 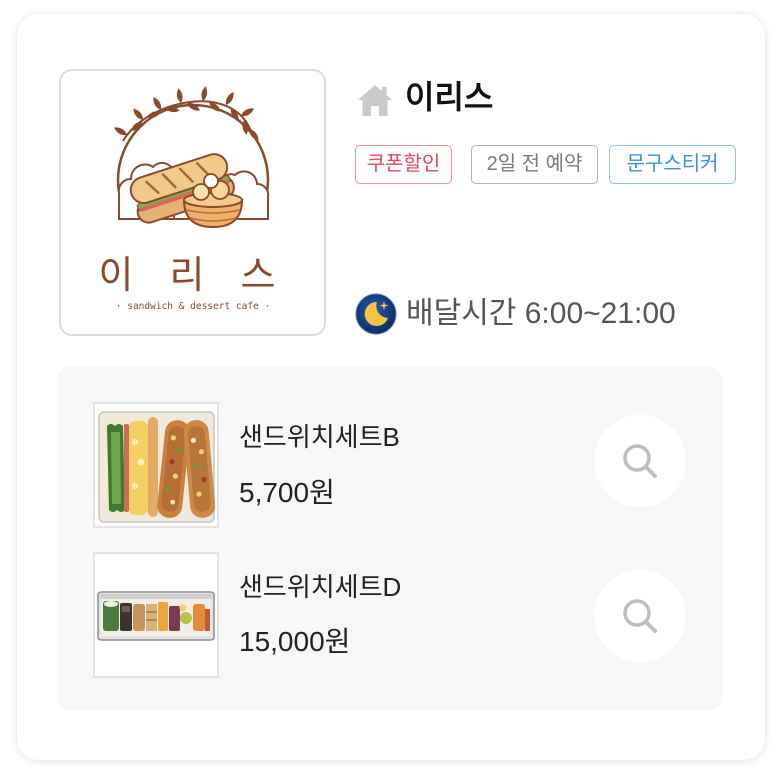 I want to click on moon-icon, so click(x=376, y=314).